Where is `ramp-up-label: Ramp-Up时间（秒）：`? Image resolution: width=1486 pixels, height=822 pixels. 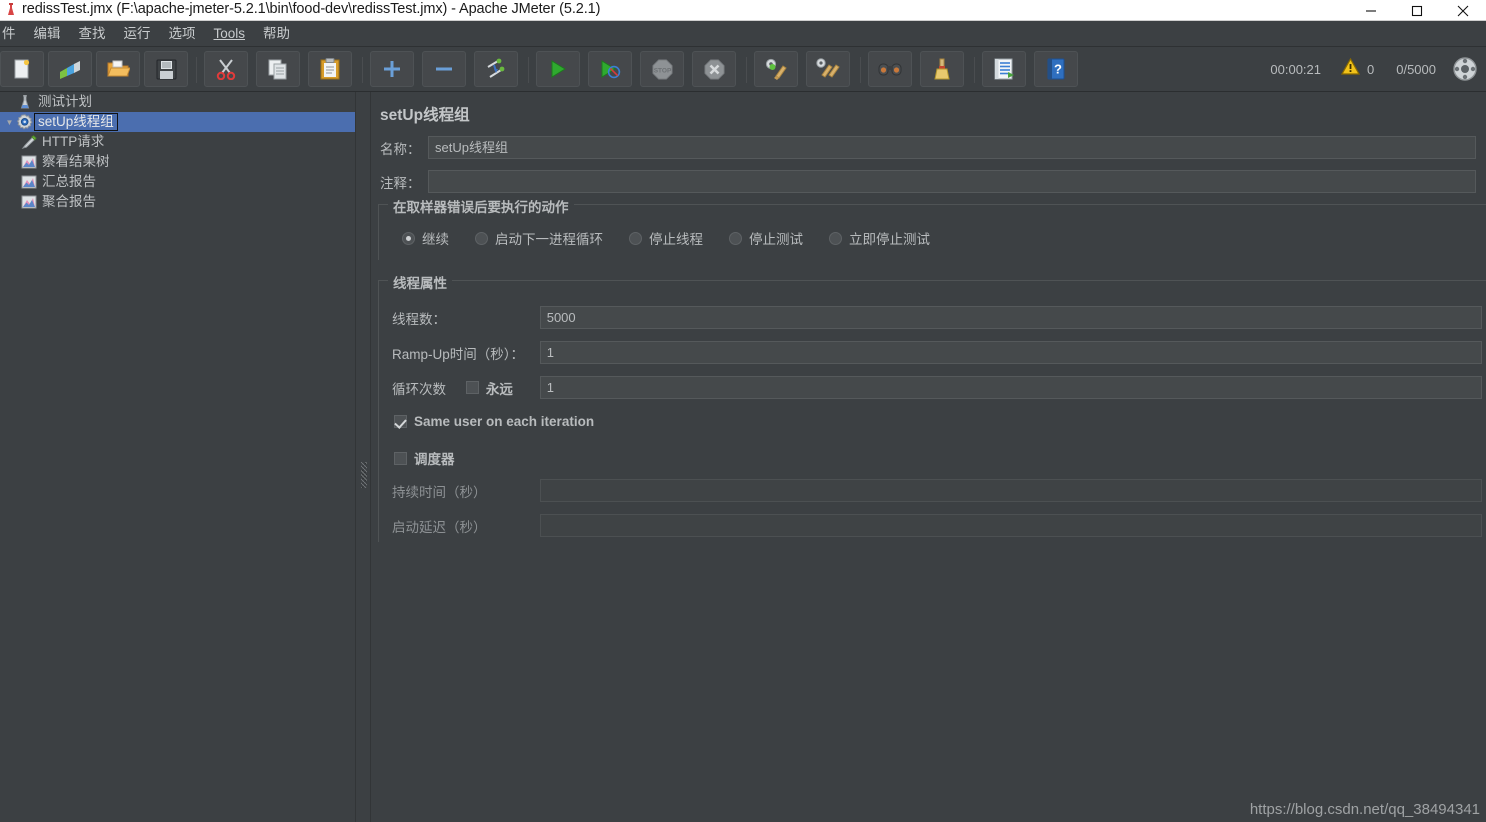 ramp-up-label: Ramp-Up时间（秒）： is located at coordinates (458, 354).